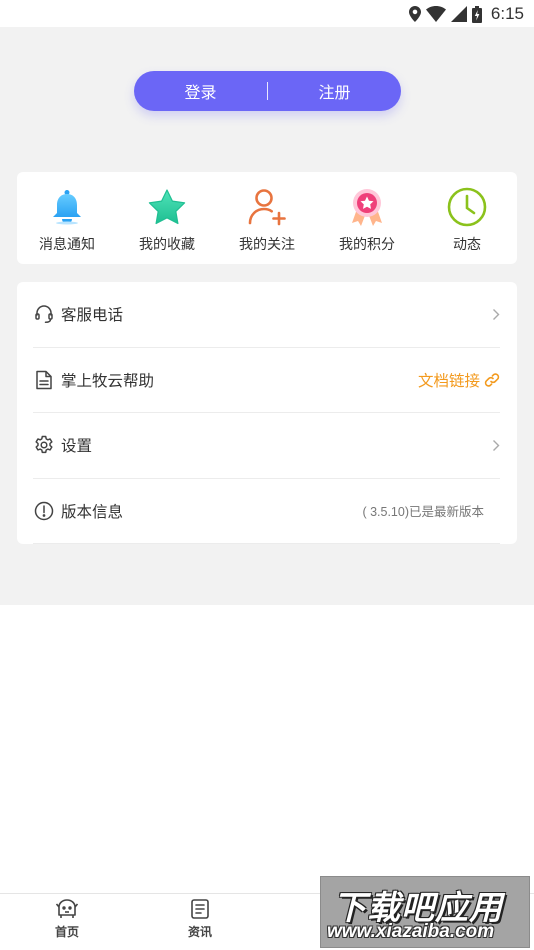 This screenshot has height=950, width=534. What do you see at coordinates (67, 207) in the screenshot?
I see `bell-icon` at bounding box center [67, 207].